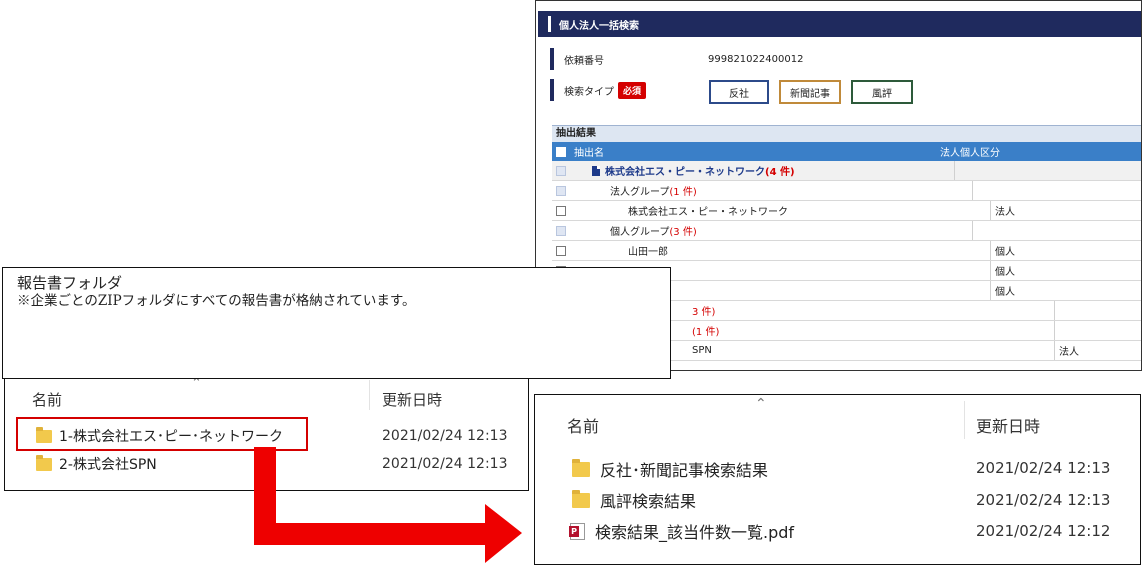 This screenshot has width=1142, height=565. I want to click on column-divider, so click(964, 420).